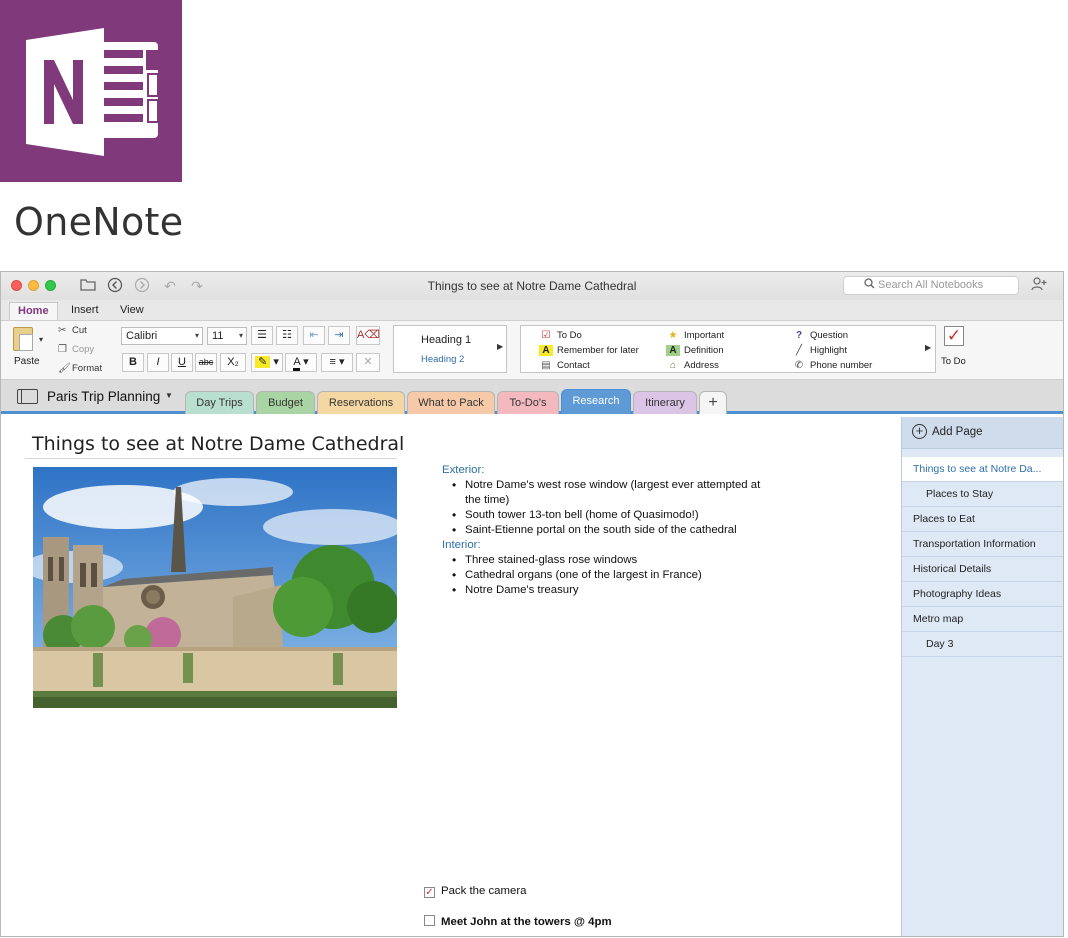 The width and height of the screenshot is (1068, 938). Describe the element at coordinates (596, 401) in the screenshot. I see `section-tab-research: Research` at that location.